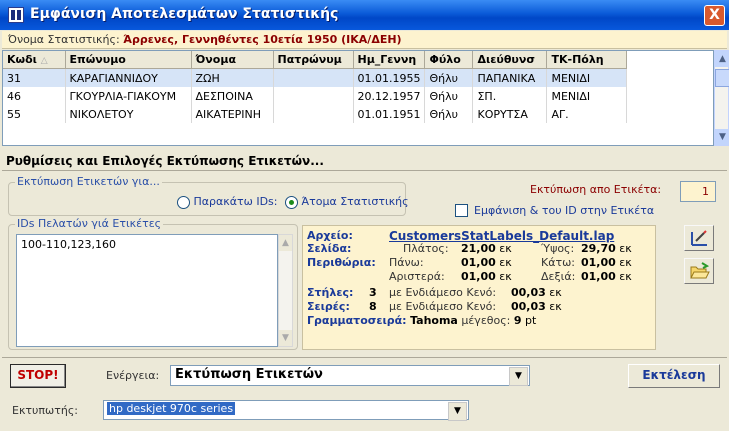  Describe the element at coordinates (714, 15) in the screenshot. I see `close-button: X` at that location.